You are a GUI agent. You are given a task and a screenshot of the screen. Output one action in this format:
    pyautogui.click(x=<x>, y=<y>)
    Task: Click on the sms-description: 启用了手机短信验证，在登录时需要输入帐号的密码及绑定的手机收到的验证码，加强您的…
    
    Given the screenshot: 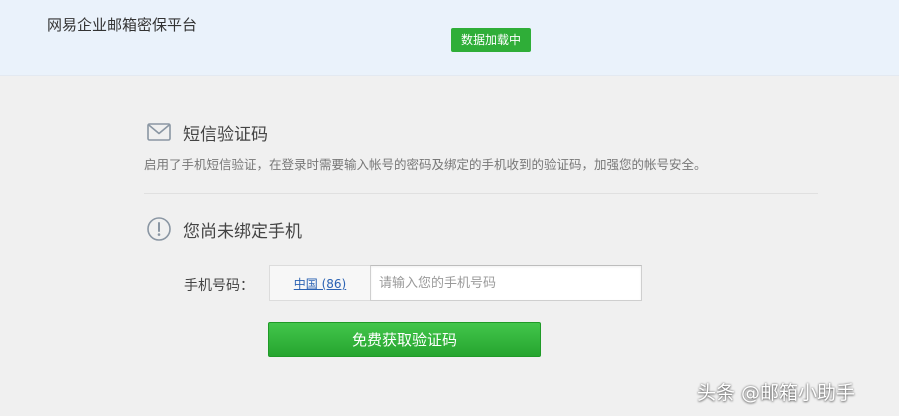 What is the action you would take?
    pyautogui.click(x=425, y=164)
    